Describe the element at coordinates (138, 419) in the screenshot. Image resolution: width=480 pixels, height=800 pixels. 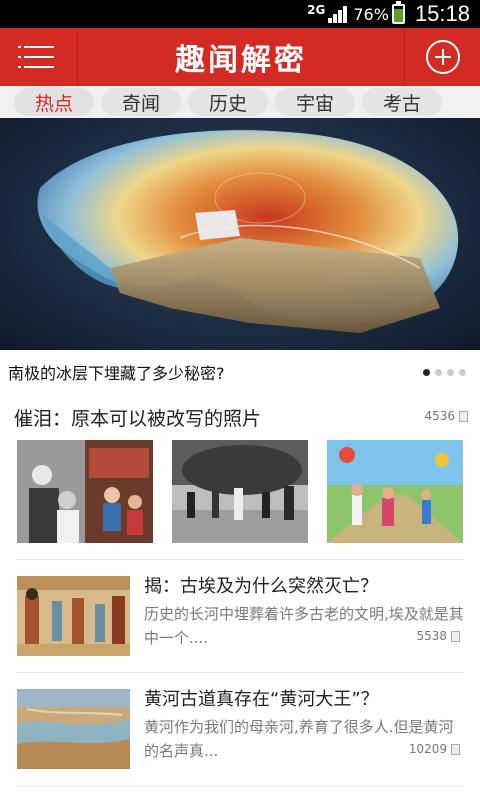
I see `gallery-title: 催泪：原本可以被改写的照片` at that location.